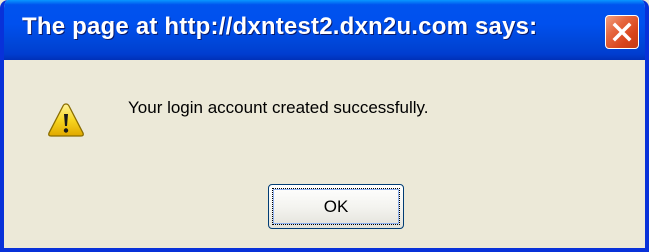 The width and height of the screenshot is (649, 252). I want to click on message-text: Your login account created successfully., so click(278, 107).